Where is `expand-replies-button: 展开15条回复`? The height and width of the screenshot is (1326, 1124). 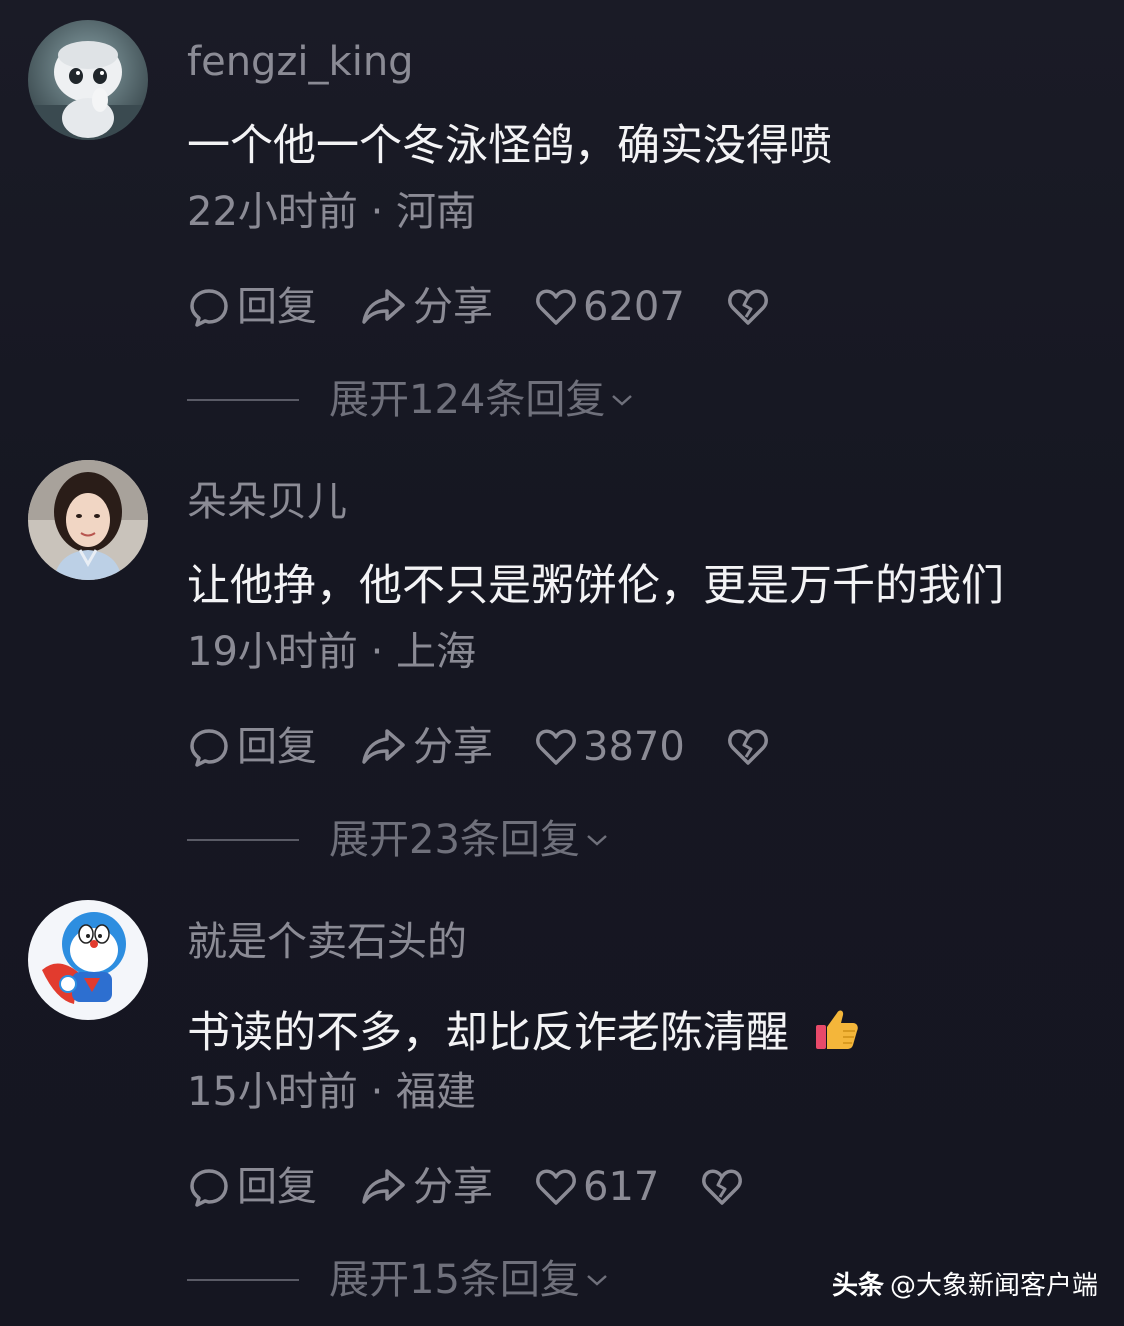 expand-replies-button: 展开15条回复 is located at coordinates (398, 1280).